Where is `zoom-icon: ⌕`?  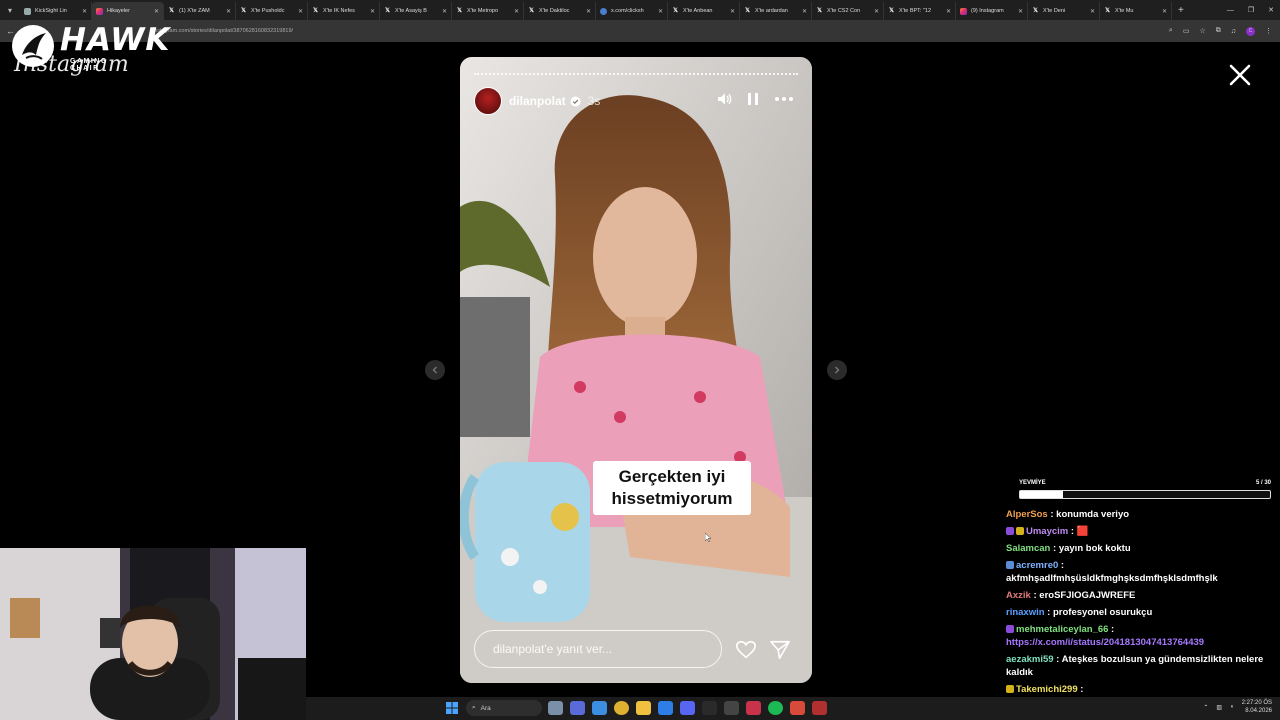 zoom-icon: ⌕ is located at coordinates (1171, 31).